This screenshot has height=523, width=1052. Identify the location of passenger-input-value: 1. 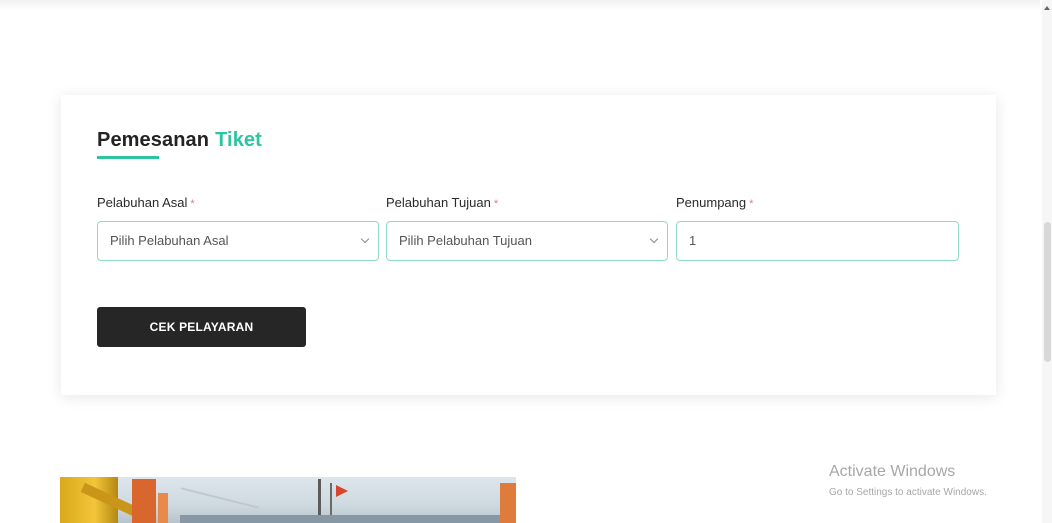
(693, 240).